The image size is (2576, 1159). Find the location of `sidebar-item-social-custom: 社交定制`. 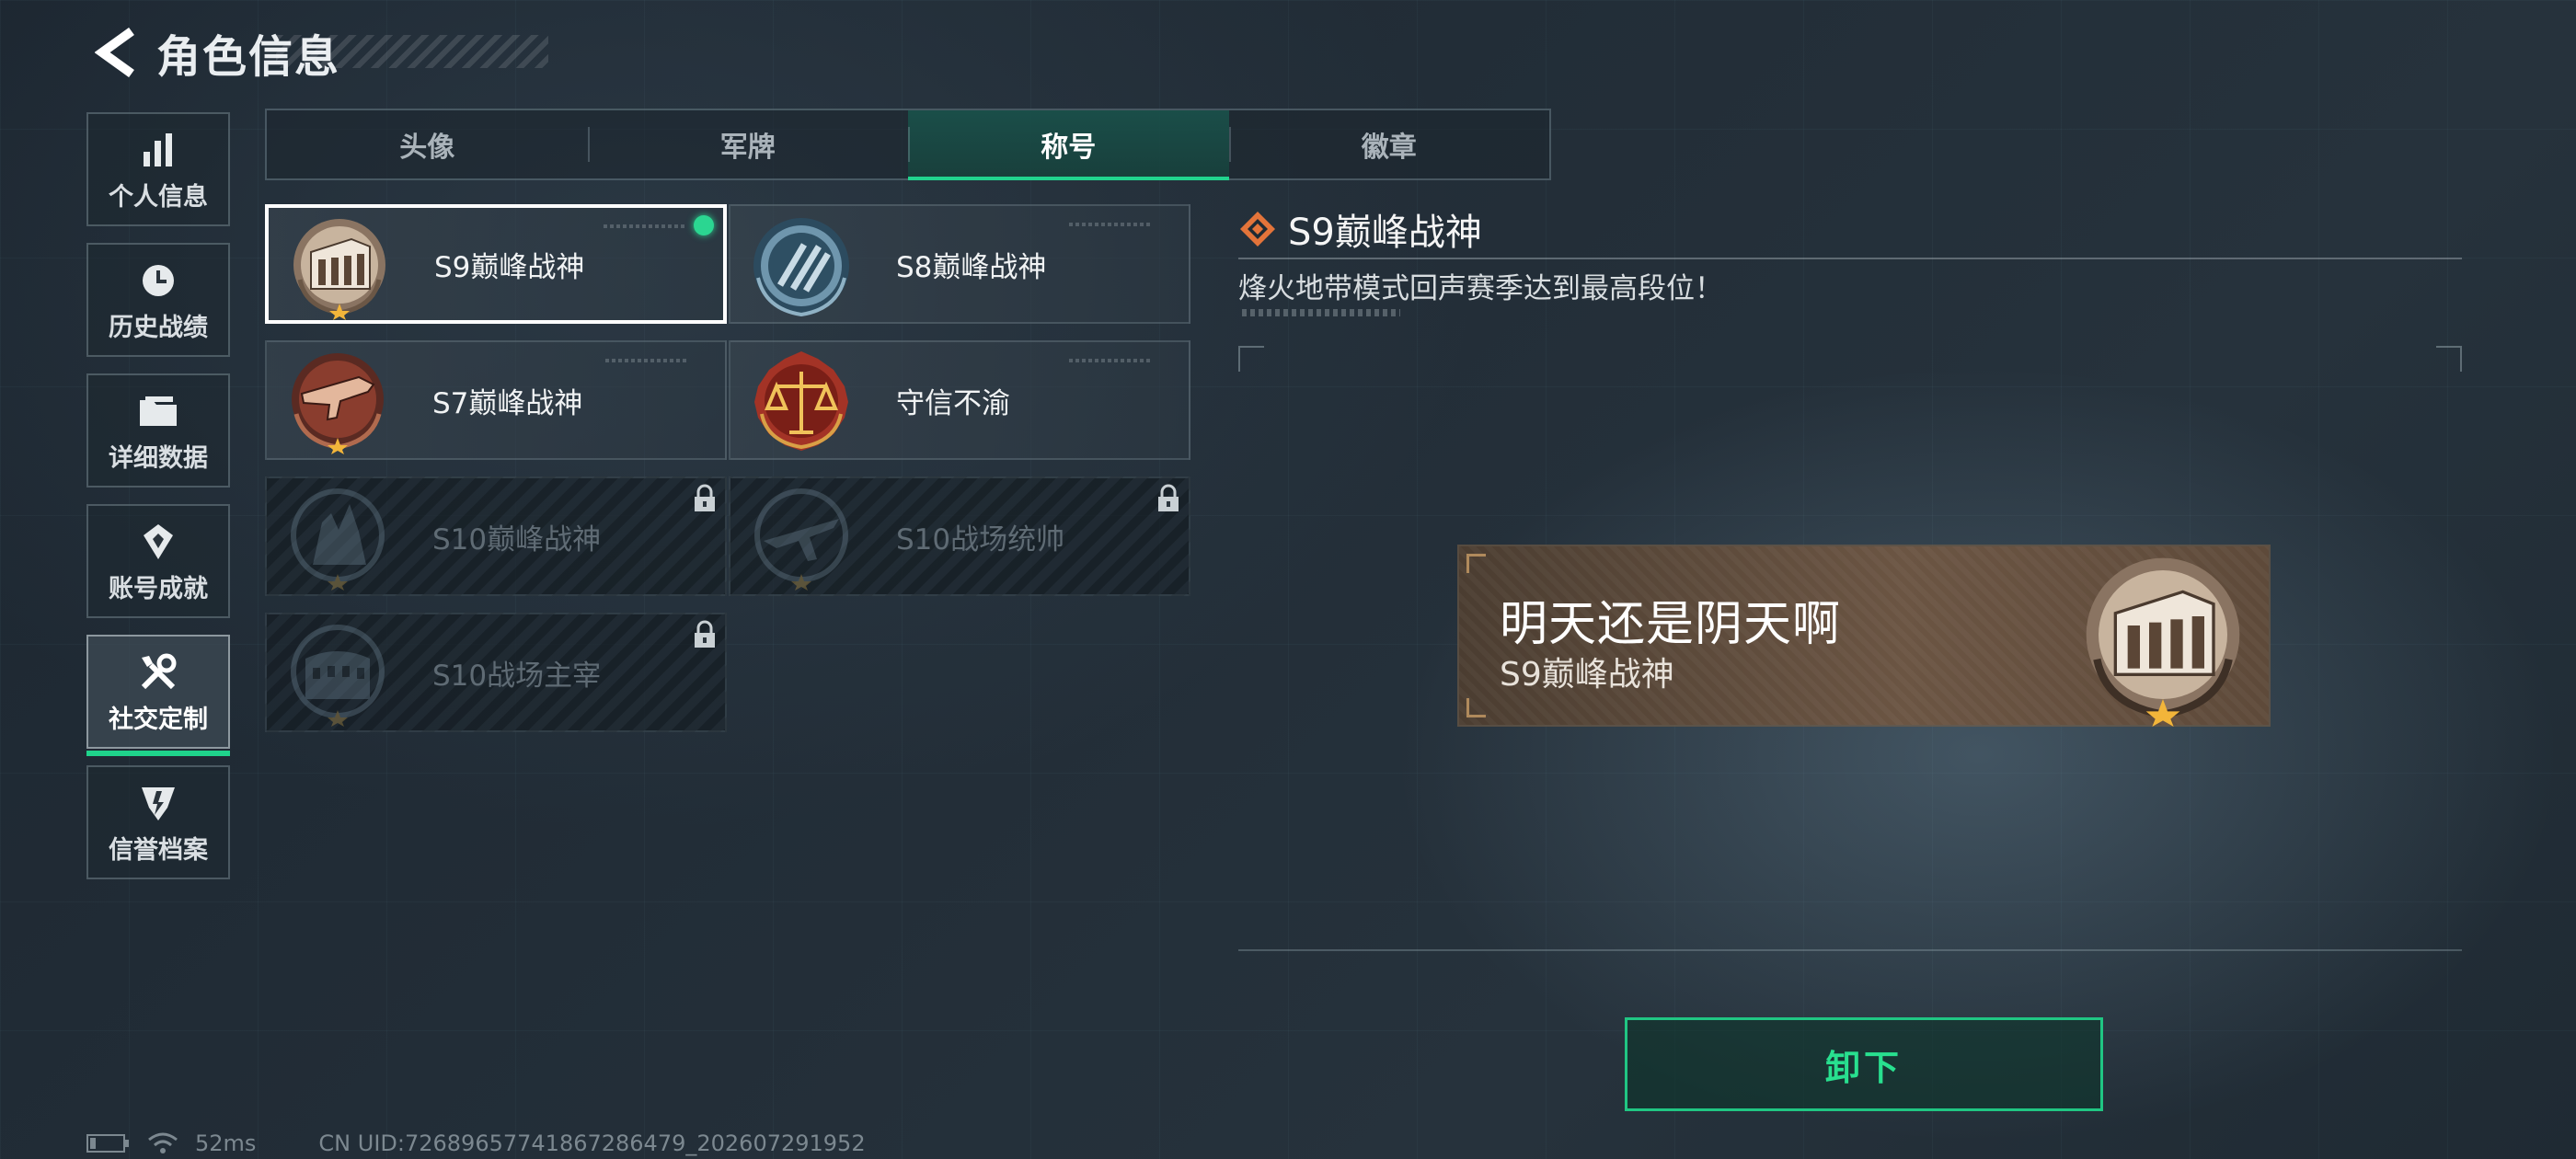

sidebar-item-social-custom: 社交定制 is located at coordinates (158, 695).